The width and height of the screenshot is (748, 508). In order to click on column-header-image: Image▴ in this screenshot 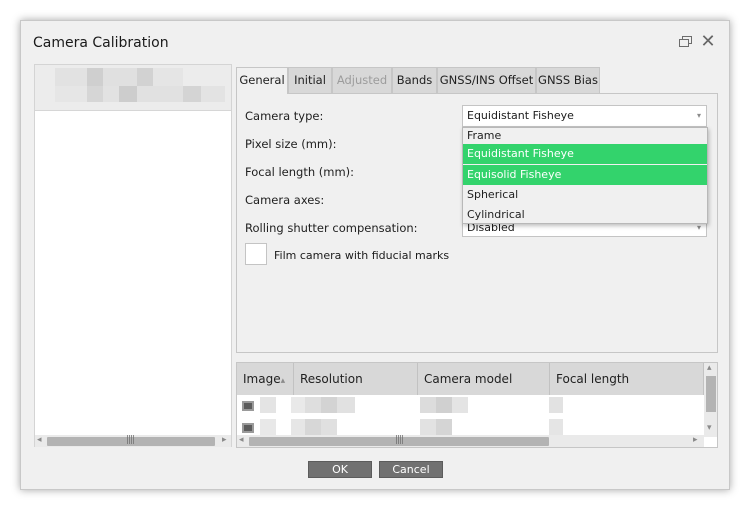, I will do `click(265, 379)`.